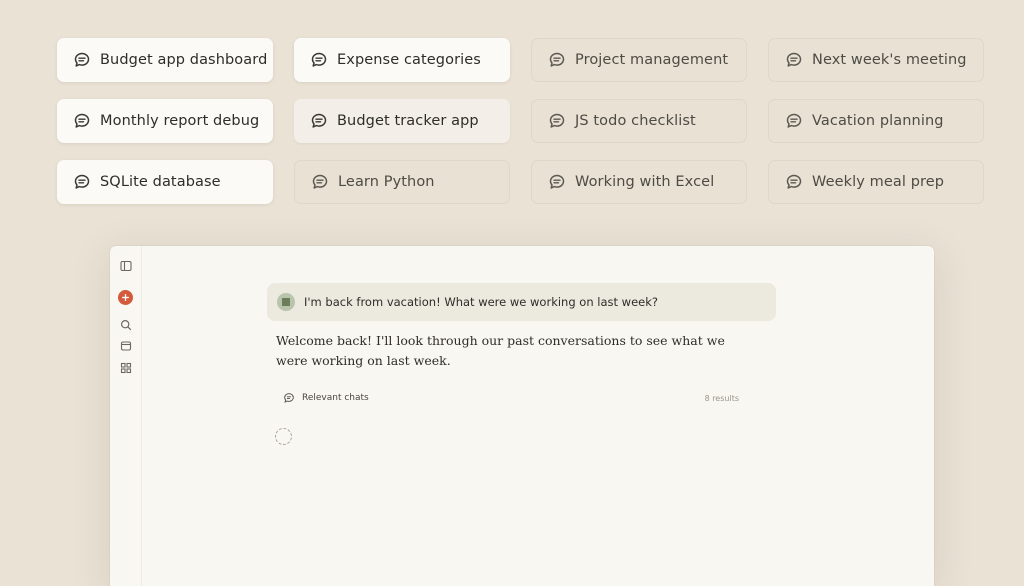 The height and width of the screenshot is (586, 1024). Describe the element at coordinates (645, 182) in the screenshot. I see `chip-label: Working with Excel` at that location.